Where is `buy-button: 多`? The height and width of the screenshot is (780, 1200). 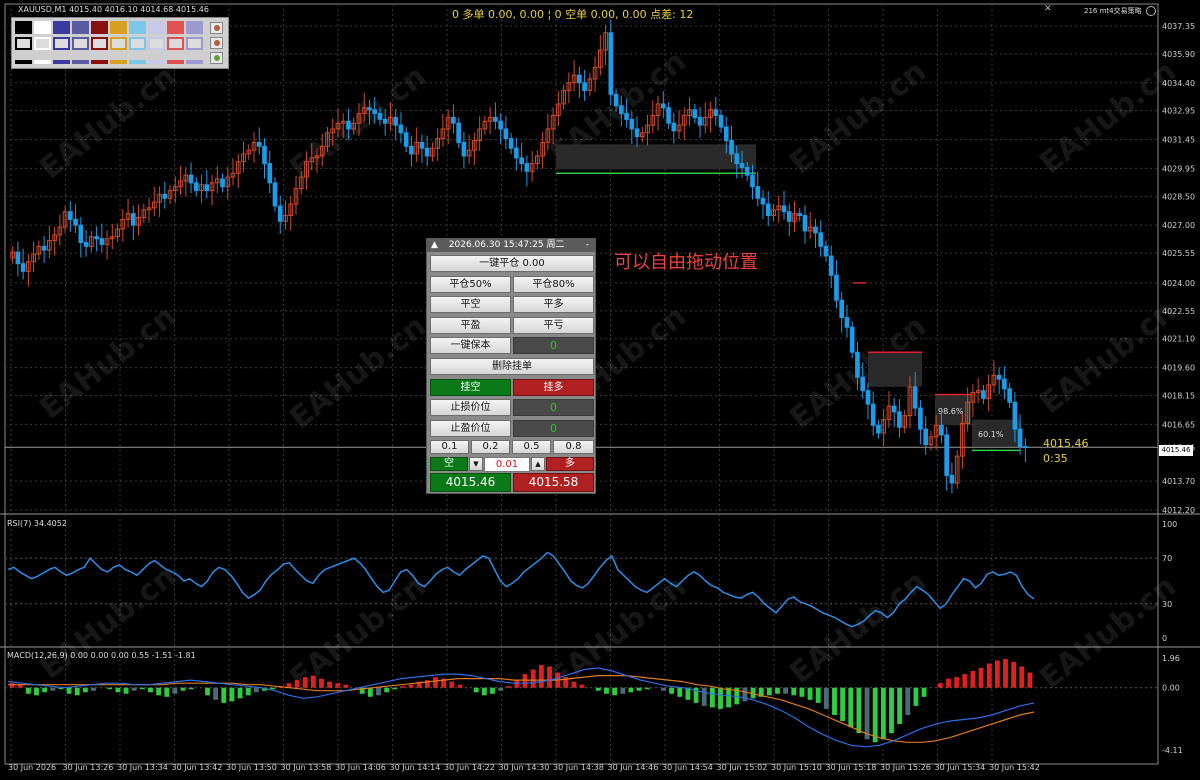 buy-button: 多 is located at coordinates (570, 464).